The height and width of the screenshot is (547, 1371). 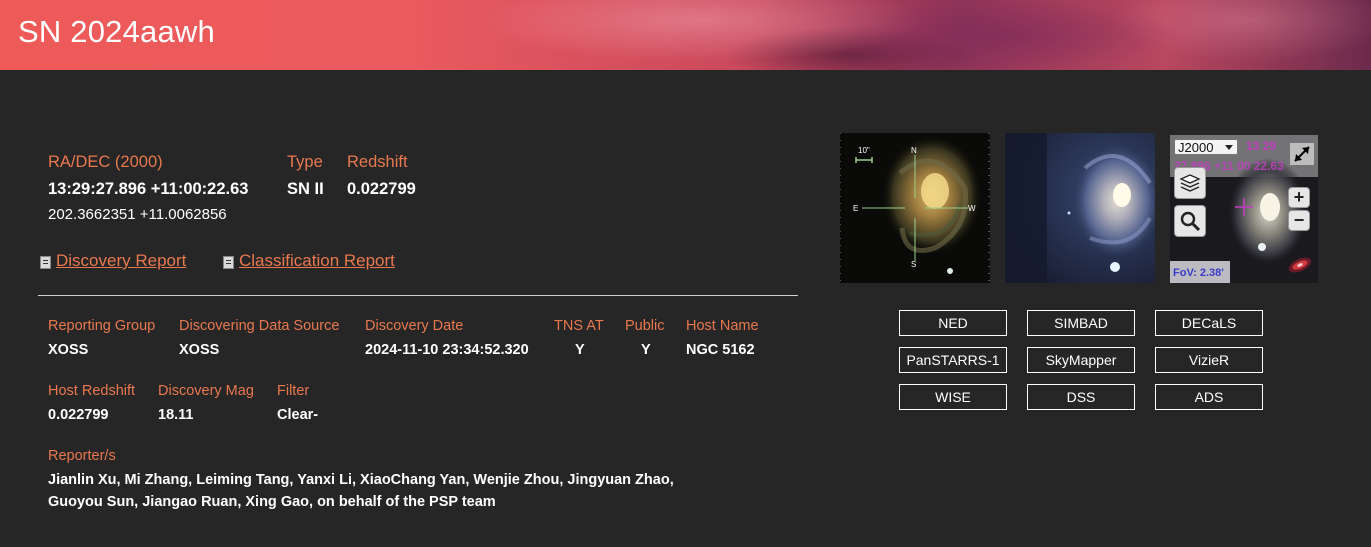 I want to click on redshift-value: 0.022799, so click(x=381, y=189).